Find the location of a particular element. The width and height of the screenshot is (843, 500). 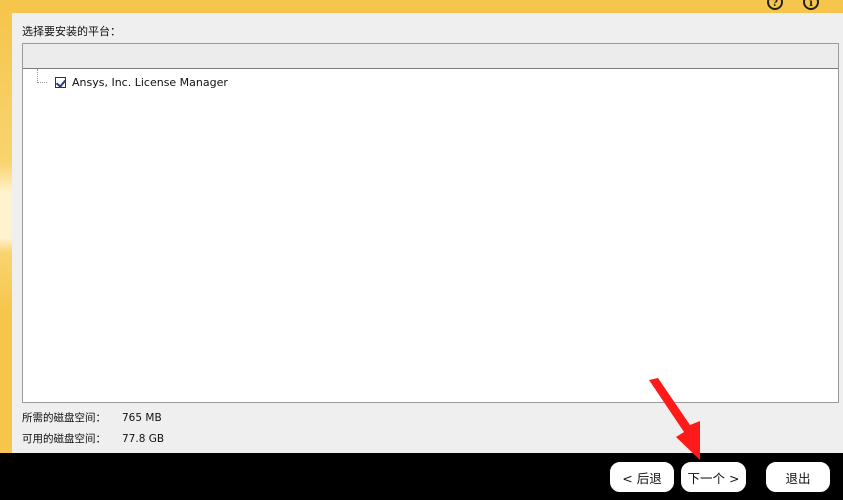

available-disk-space: 可用的磁盘空间： 77.8 GB is located at coordinates (93, 438).